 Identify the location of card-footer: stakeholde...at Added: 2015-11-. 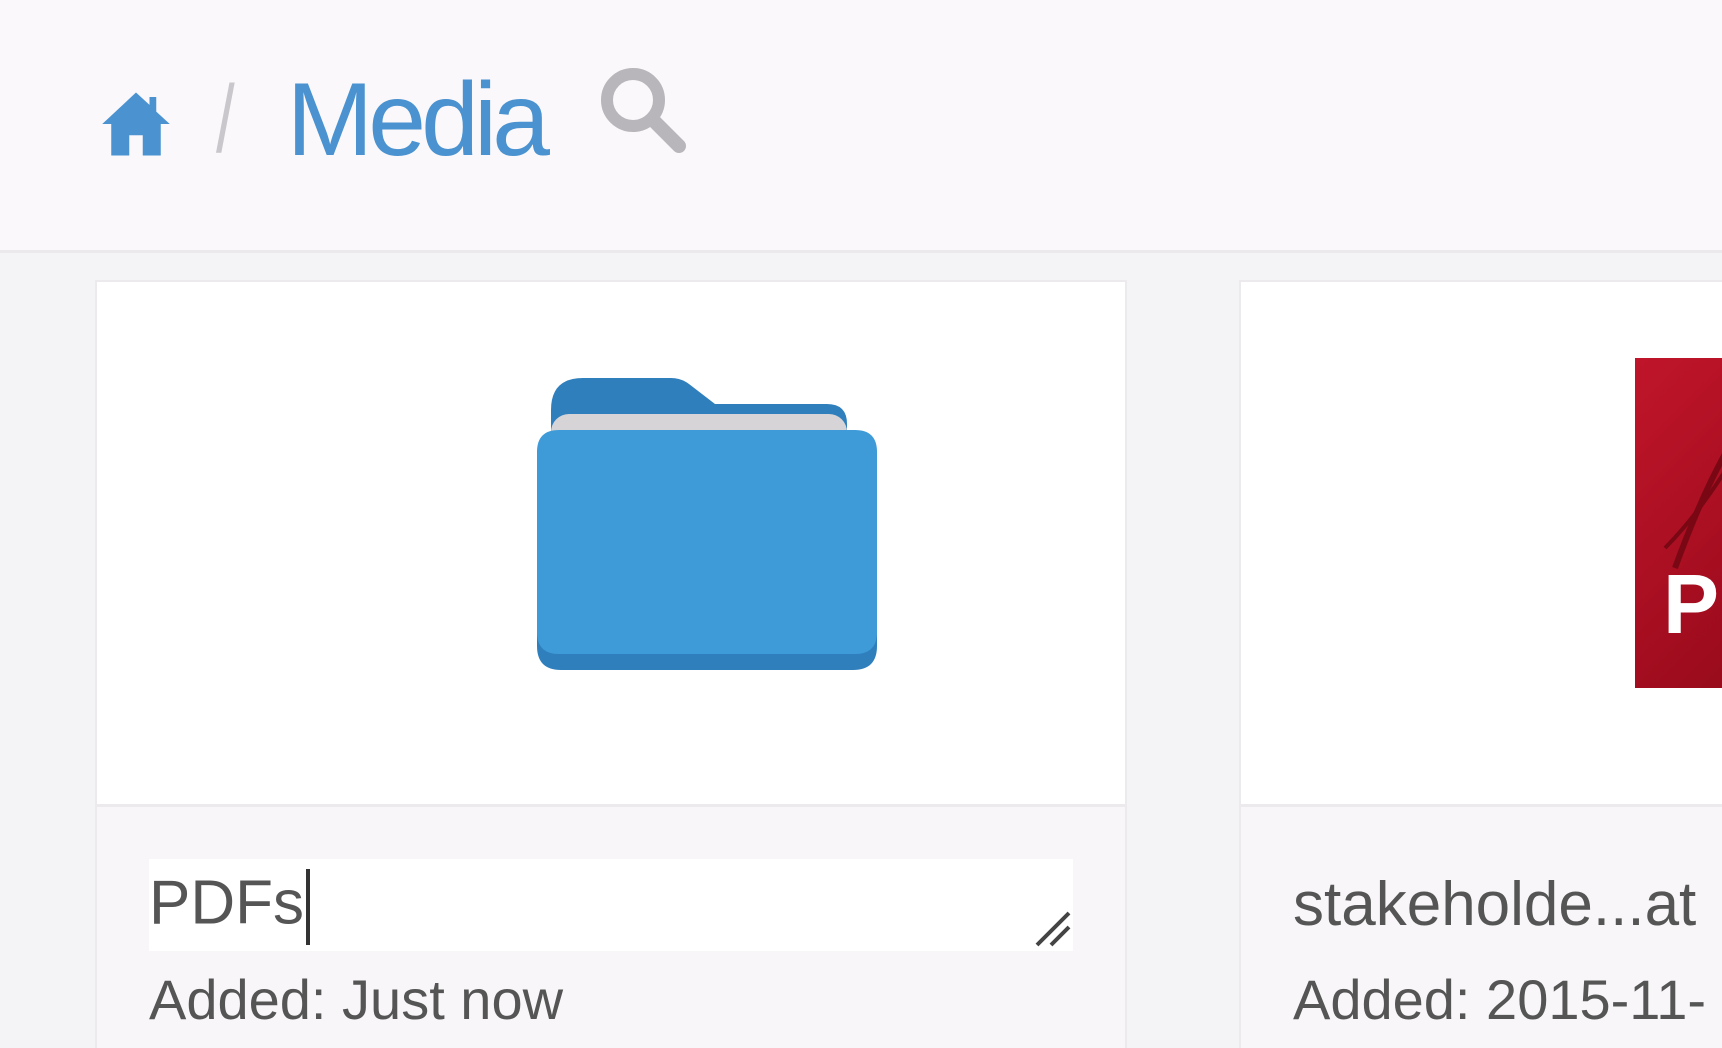
(1481, 927).